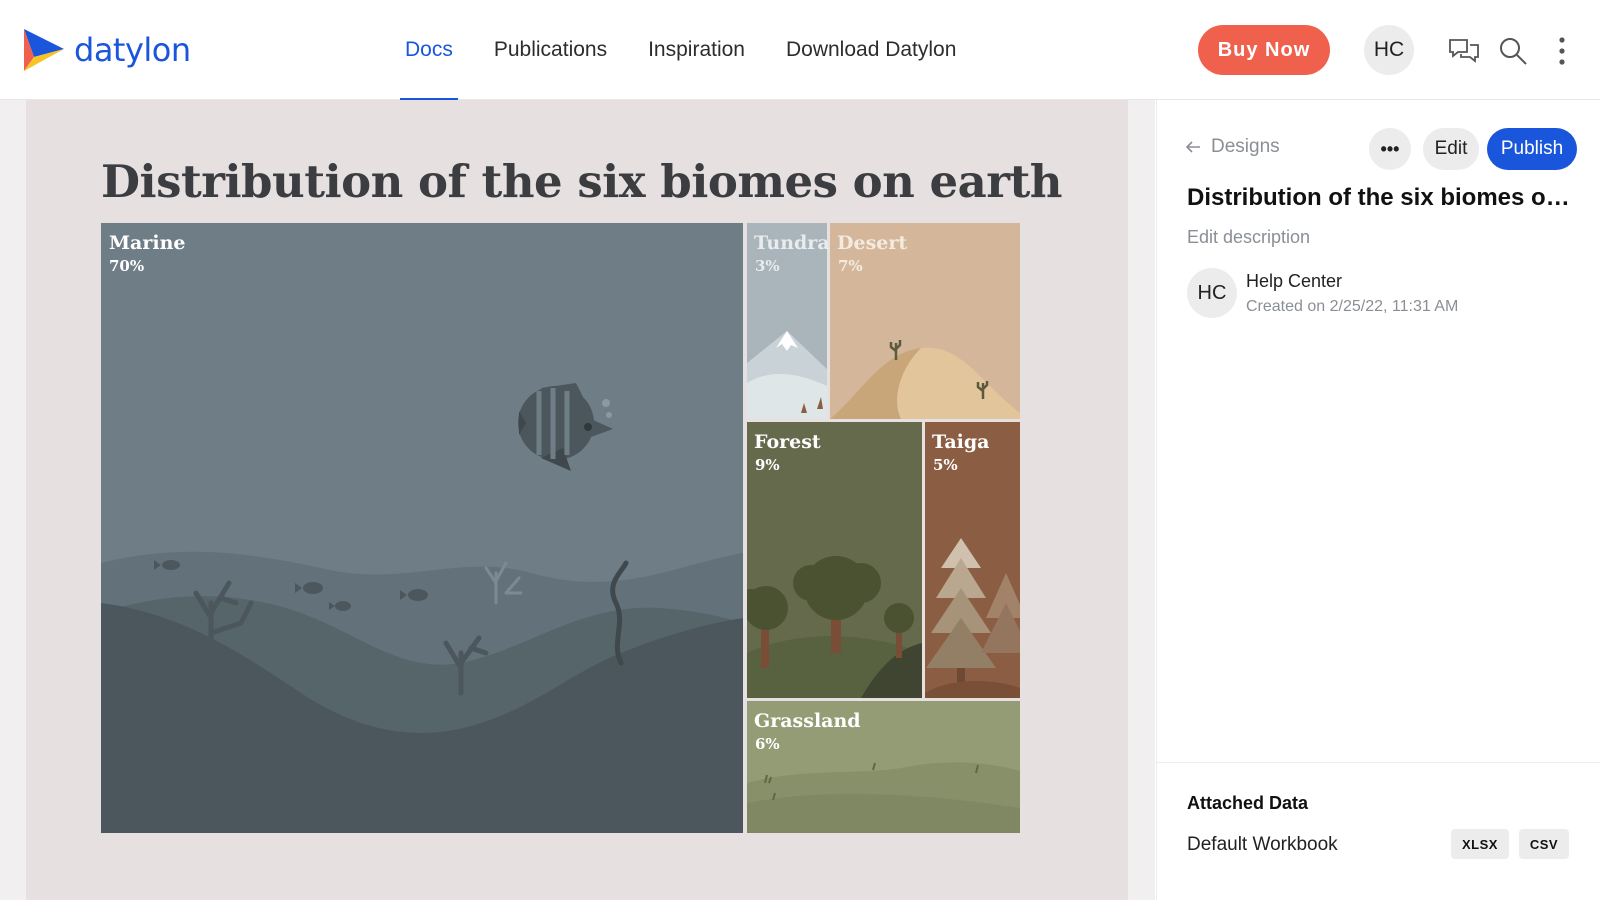  I want to click on chat-icon, so click(1464, 51).